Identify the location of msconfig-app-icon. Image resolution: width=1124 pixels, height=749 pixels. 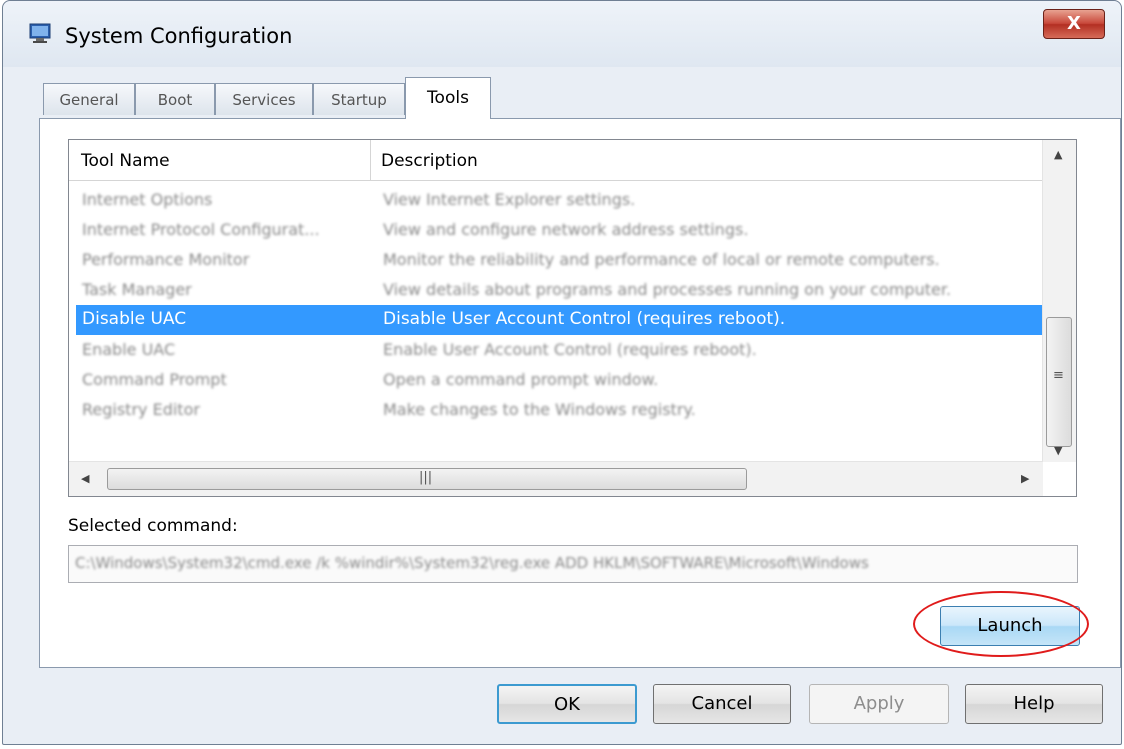
(40, 33).